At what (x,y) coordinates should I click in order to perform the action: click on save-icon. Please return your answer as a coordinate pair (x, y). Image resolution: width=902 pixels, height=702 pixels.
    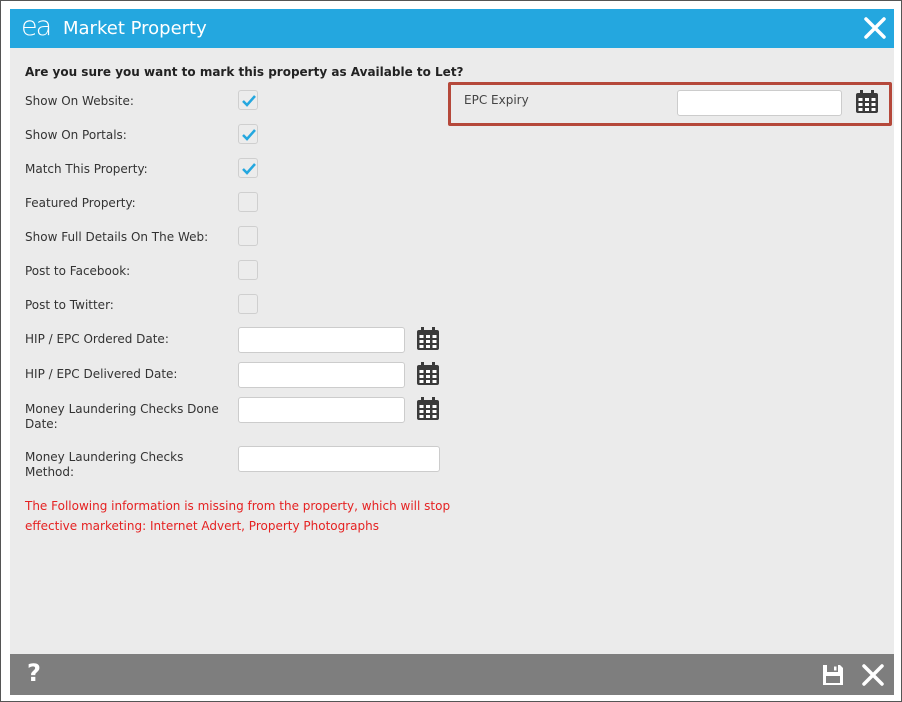
    Looking at the image, I should click on (833, 675).